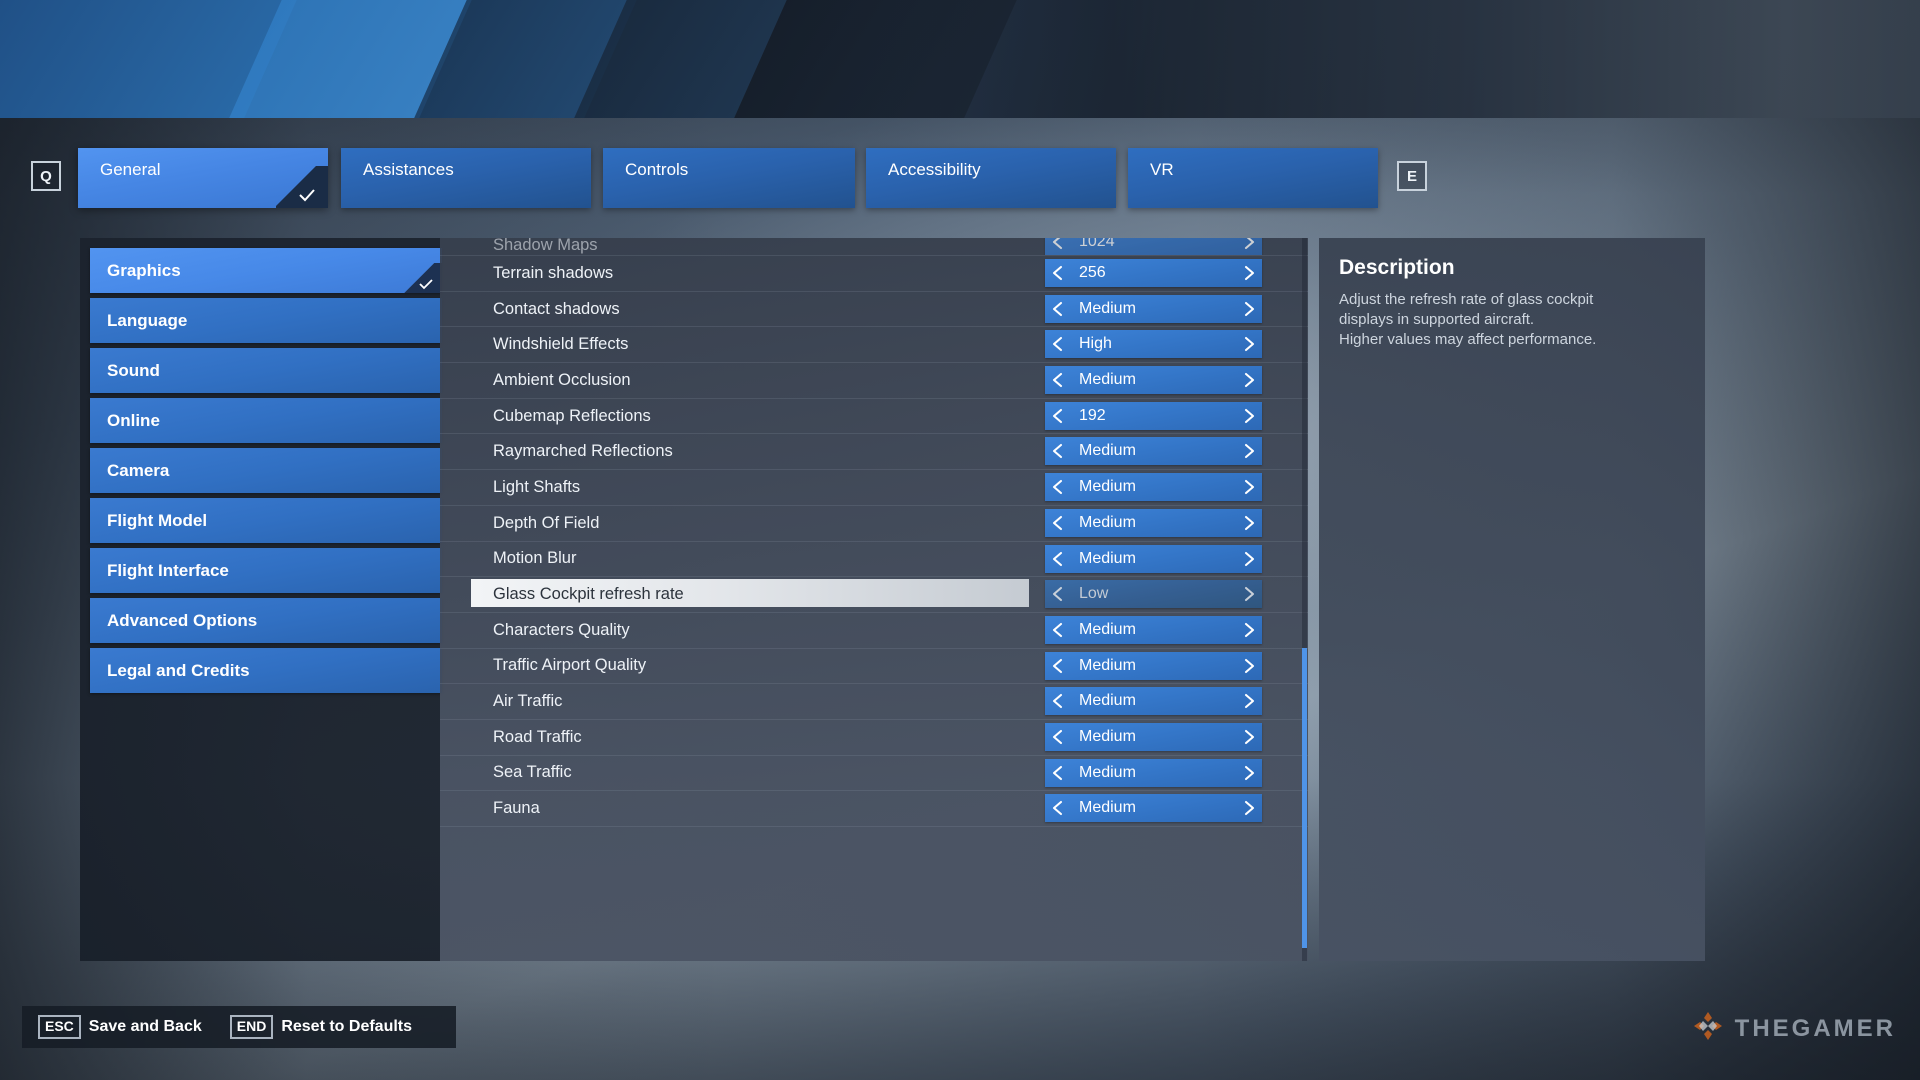 The width and height of the screenshot is (1920, 1080). What do you see at coordinates (1815, 1028) in the screenshot?
I see `watermark-text: THEGAMER` at bounding box center [1815, 1028].